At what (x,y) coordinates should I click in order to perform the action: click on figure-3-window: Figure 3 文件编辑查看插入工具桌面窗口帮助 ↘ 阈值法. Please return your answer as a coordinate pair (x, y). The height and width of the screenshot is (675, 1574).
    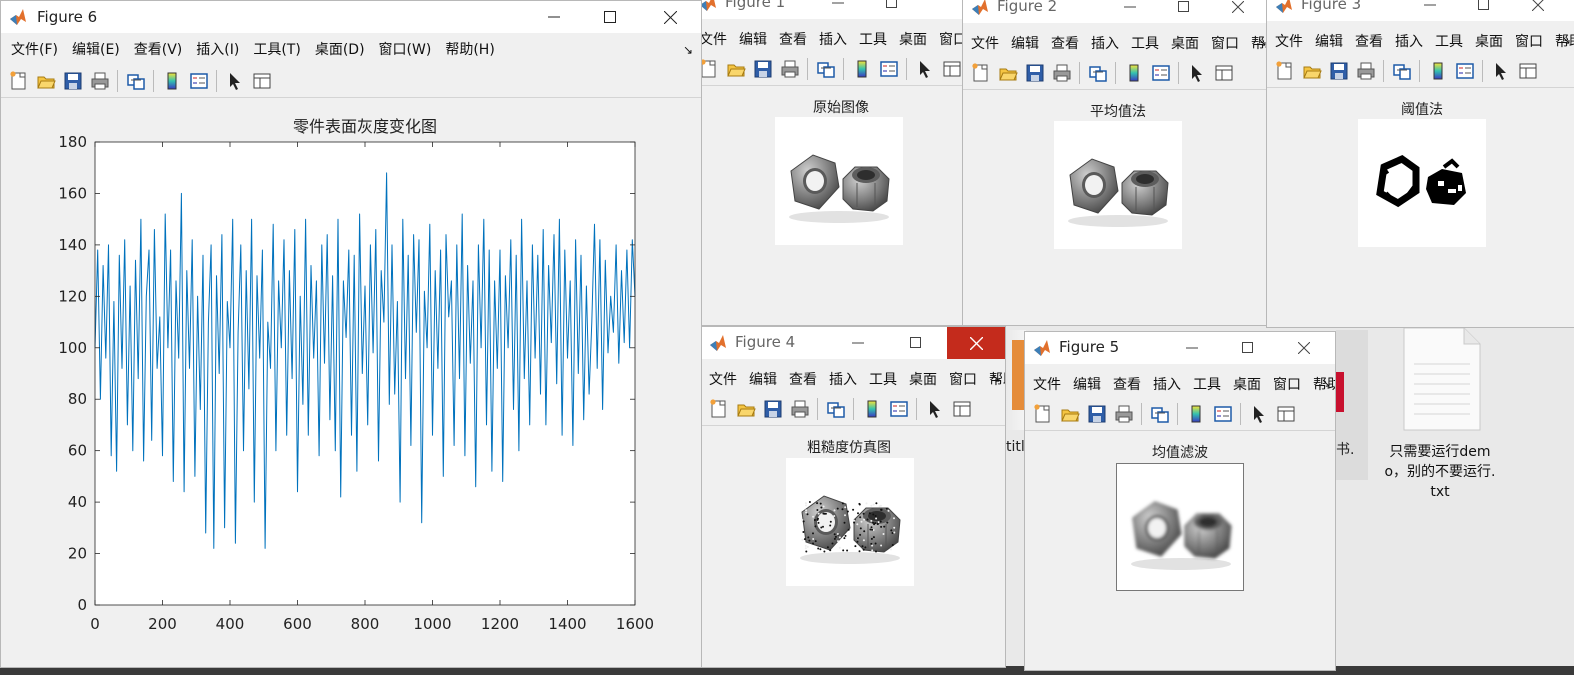
    Looking at the image, I should click on (1420, 164).